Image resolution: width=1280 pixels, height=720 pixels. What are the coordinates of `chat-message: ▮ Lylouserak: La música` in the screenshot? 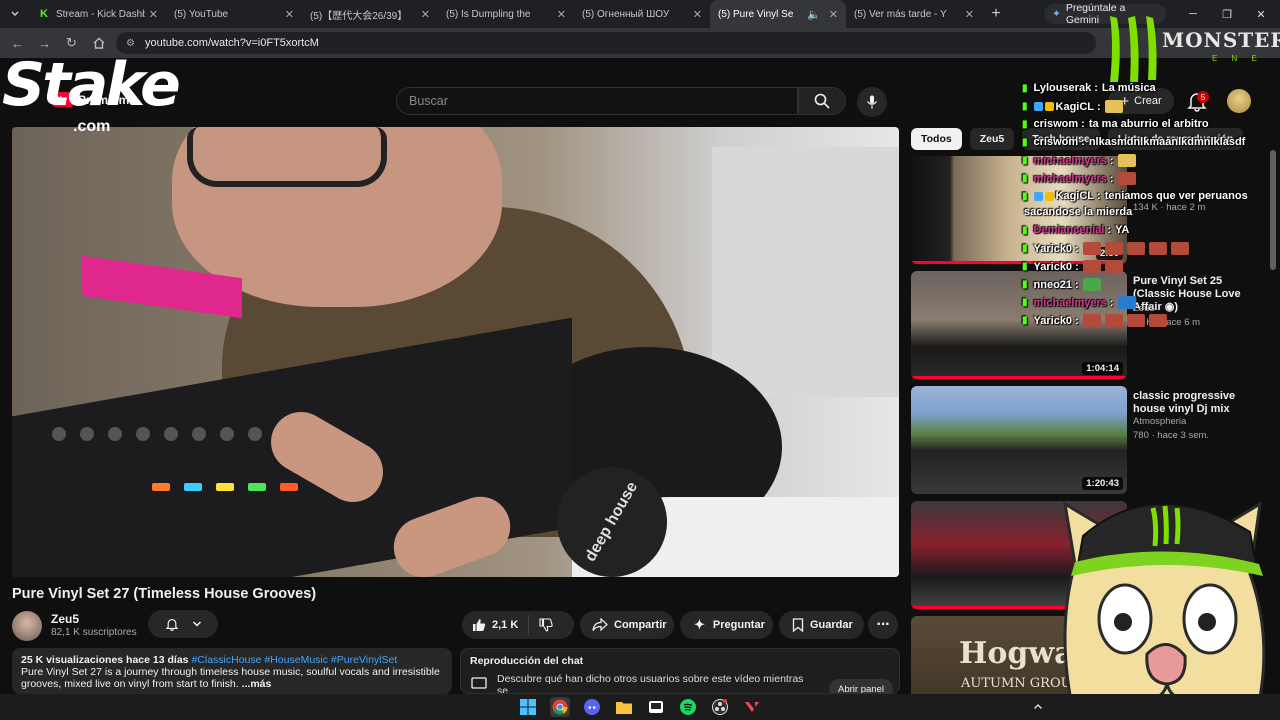 It's located at (1089, 88).